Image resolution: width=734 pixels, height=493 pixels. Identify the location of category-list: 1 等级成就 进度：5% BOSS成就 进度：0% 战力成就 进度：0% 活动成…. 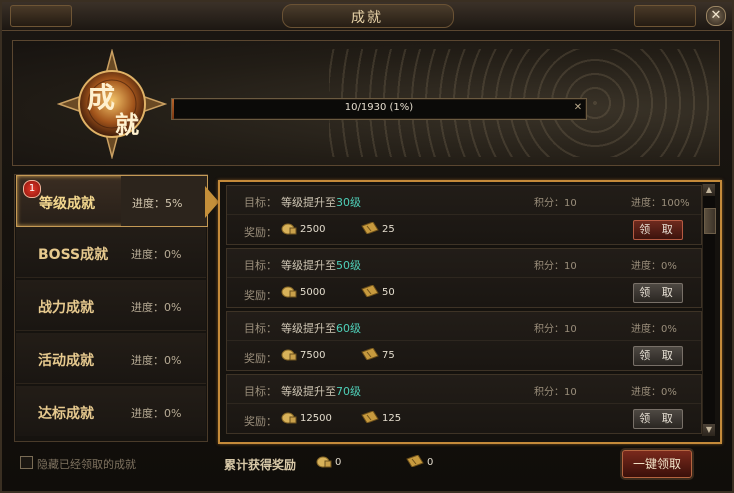
(111, 308).